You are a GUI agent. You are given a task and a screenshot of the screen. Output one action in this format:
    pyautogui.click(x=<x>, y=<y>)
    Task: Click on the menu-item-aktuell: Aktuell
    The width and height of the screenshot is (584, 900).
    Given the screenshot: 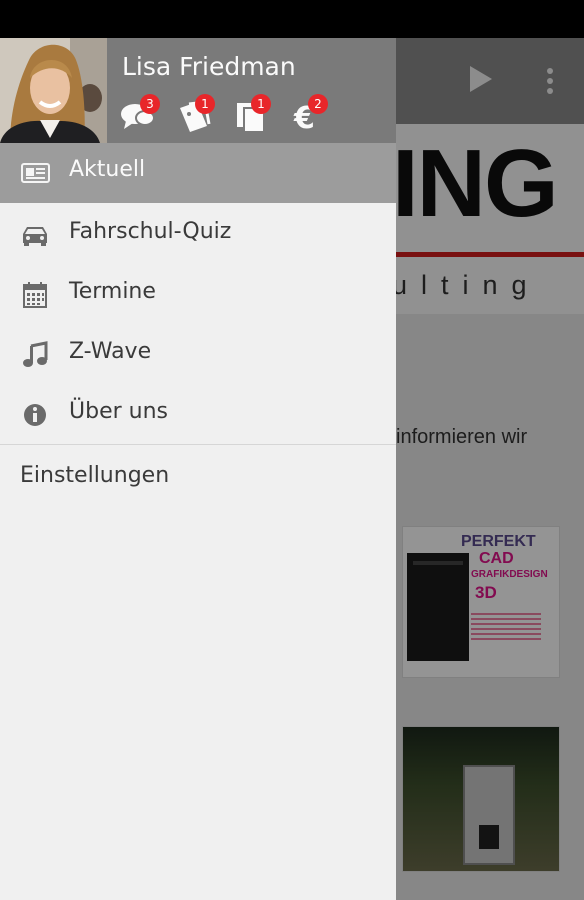 What is the action you would take?
    pyautogui.click(x=198, y=173)
    